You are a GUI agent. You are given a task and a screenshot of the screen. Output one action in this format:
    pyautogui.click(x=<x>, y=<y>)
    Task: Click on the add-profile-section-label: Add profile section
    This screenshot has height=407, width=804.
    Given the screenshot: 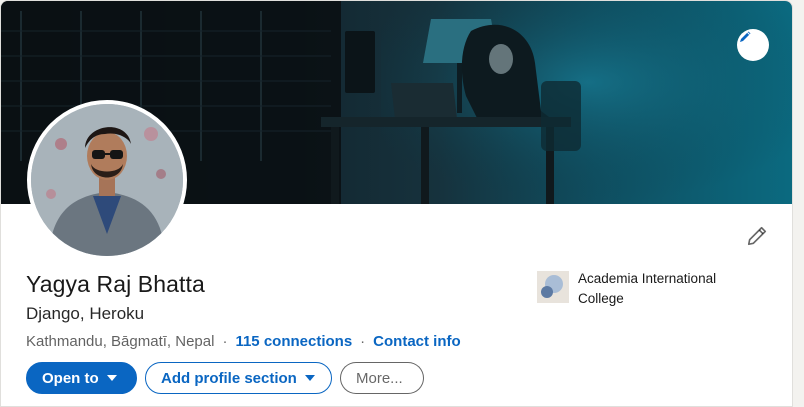 What is the action you would take?
    pyautogui.click(x=229, y=378)
    